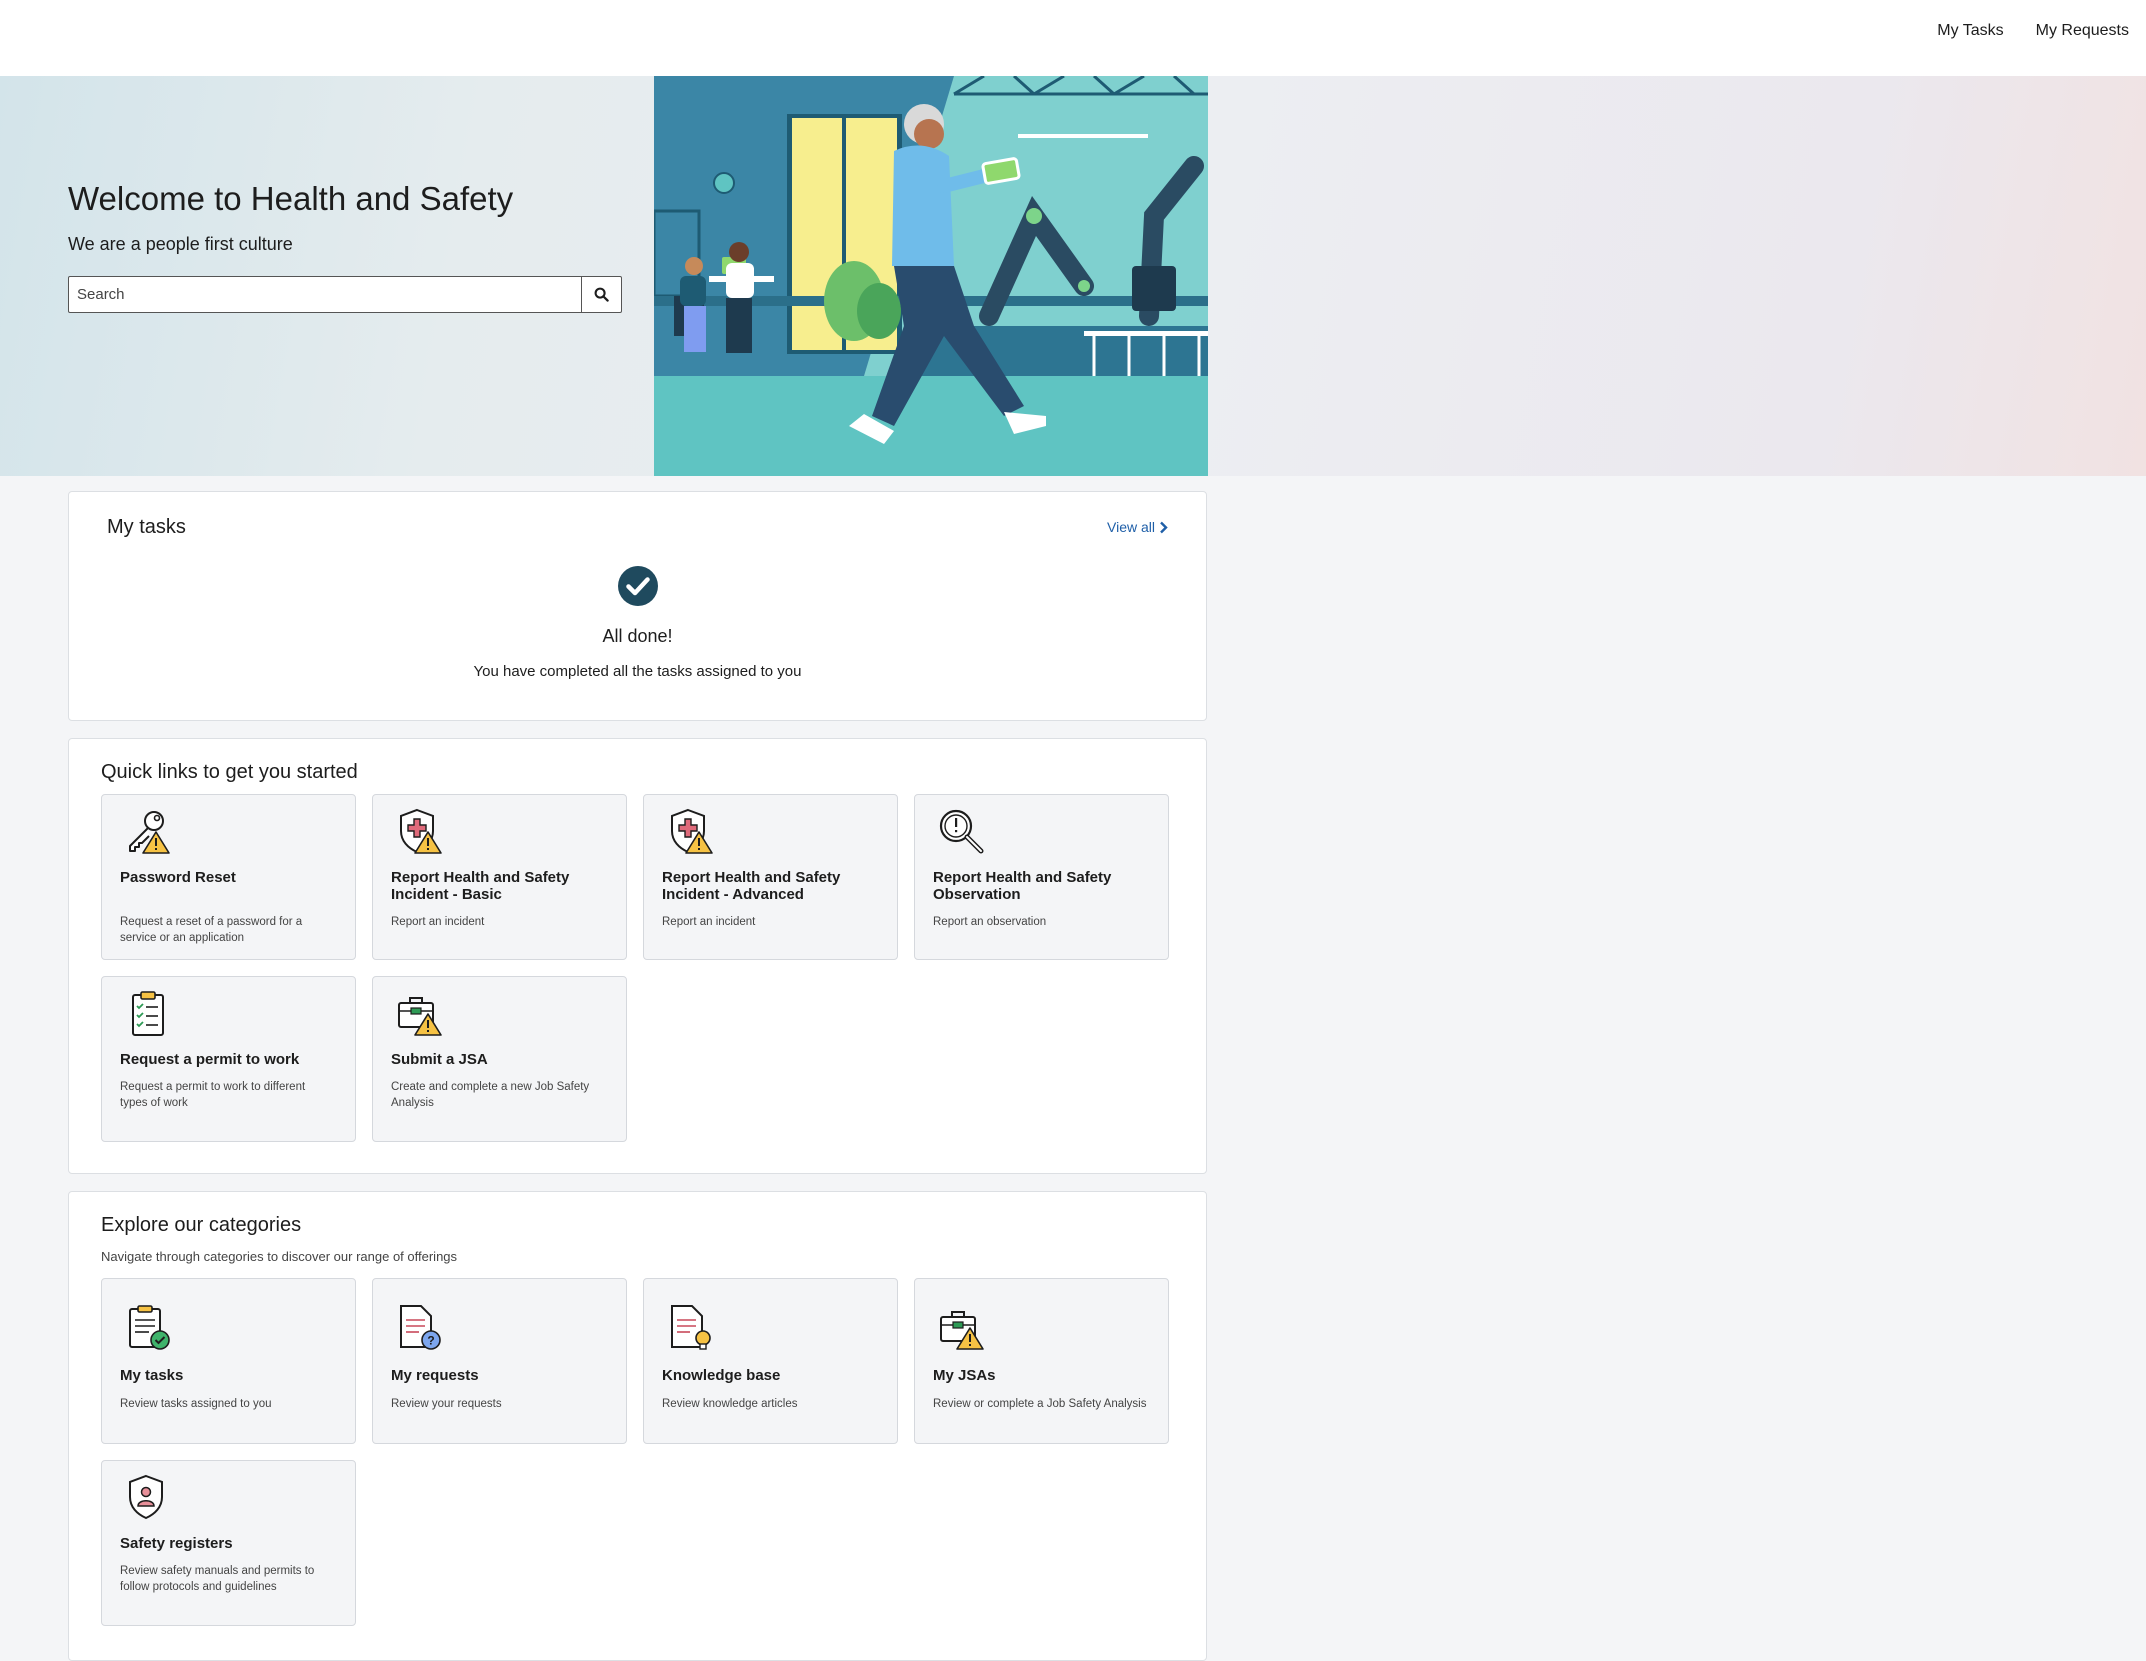 The image size is (2146, 1661). I want to click on tile-description: Review your requests, so click(446, 1404).